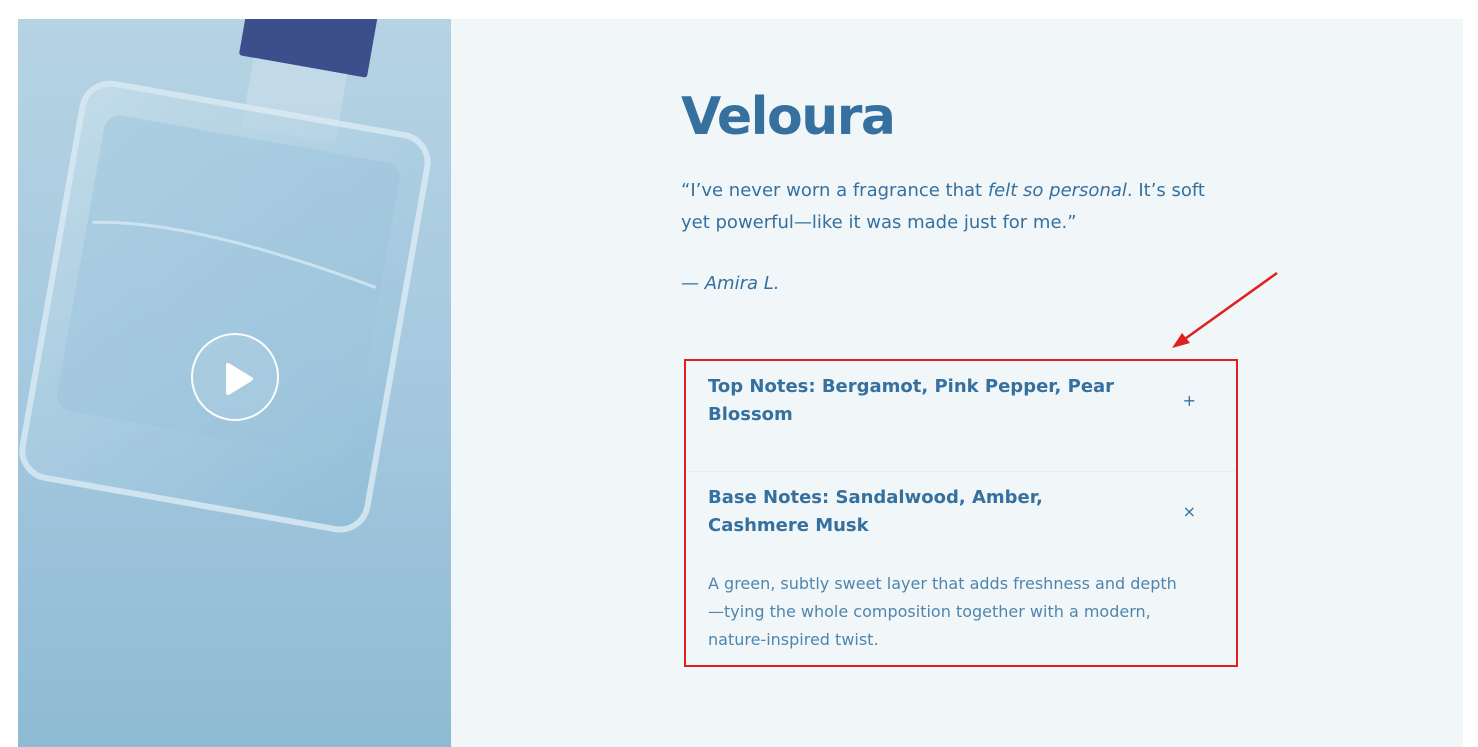 Image resolution: width=1478 pixels, height=747 pixels. What do you see at coordinates (1057, 190) in the screenshot?
I see `quote-emphasis: felt so personal` at bounding box center [1057, 190].